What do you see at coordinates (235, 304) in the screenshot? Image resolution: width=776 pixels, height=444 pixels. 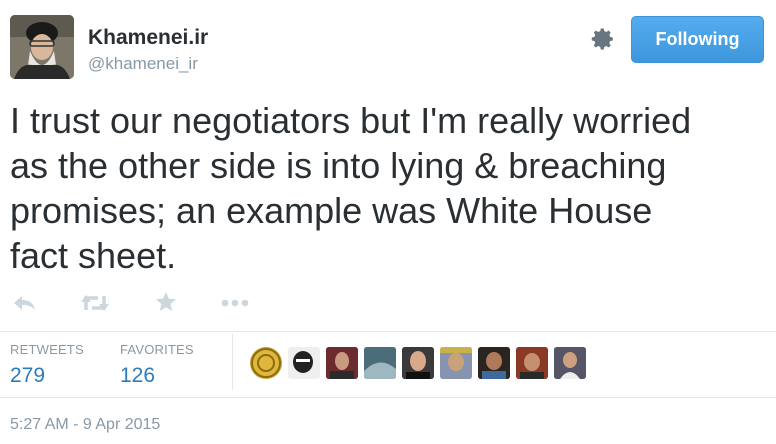 I see `more-icon` at bounding box center [235, 304].